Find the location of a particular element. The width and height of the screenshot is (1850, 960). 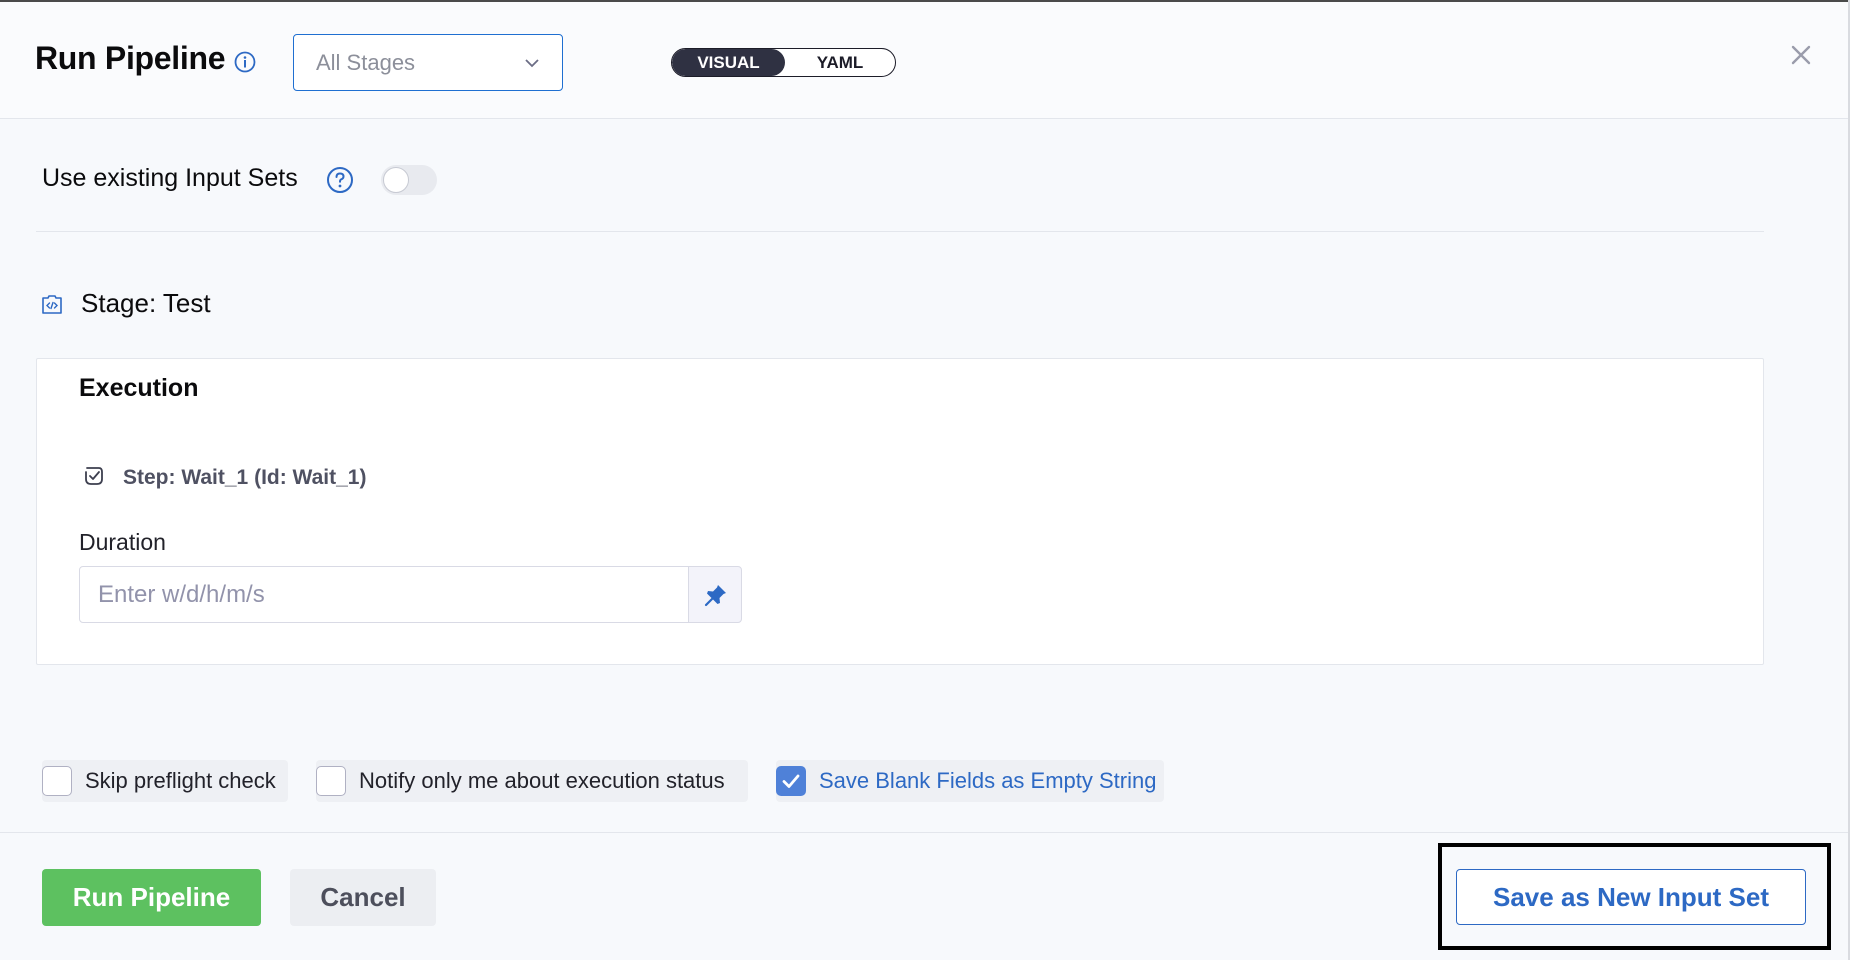

divider is located at coordinates (900, 231).